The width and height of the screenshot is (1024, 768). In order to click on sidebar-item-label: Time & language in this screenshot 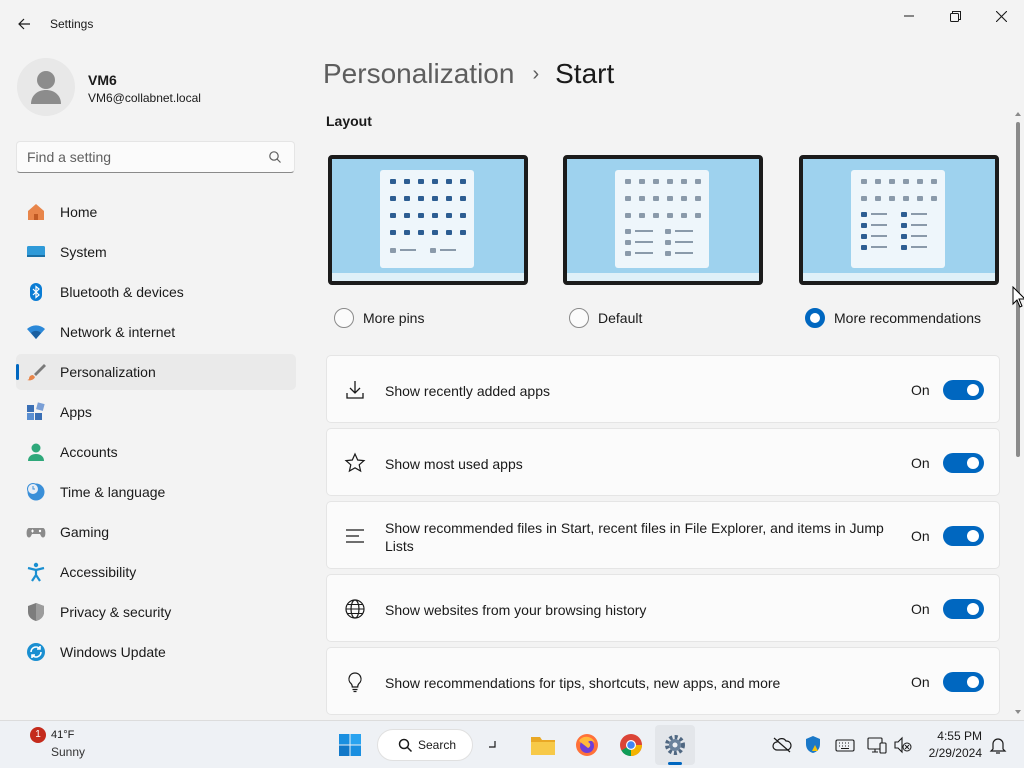, I will do `click(113, 492)`.